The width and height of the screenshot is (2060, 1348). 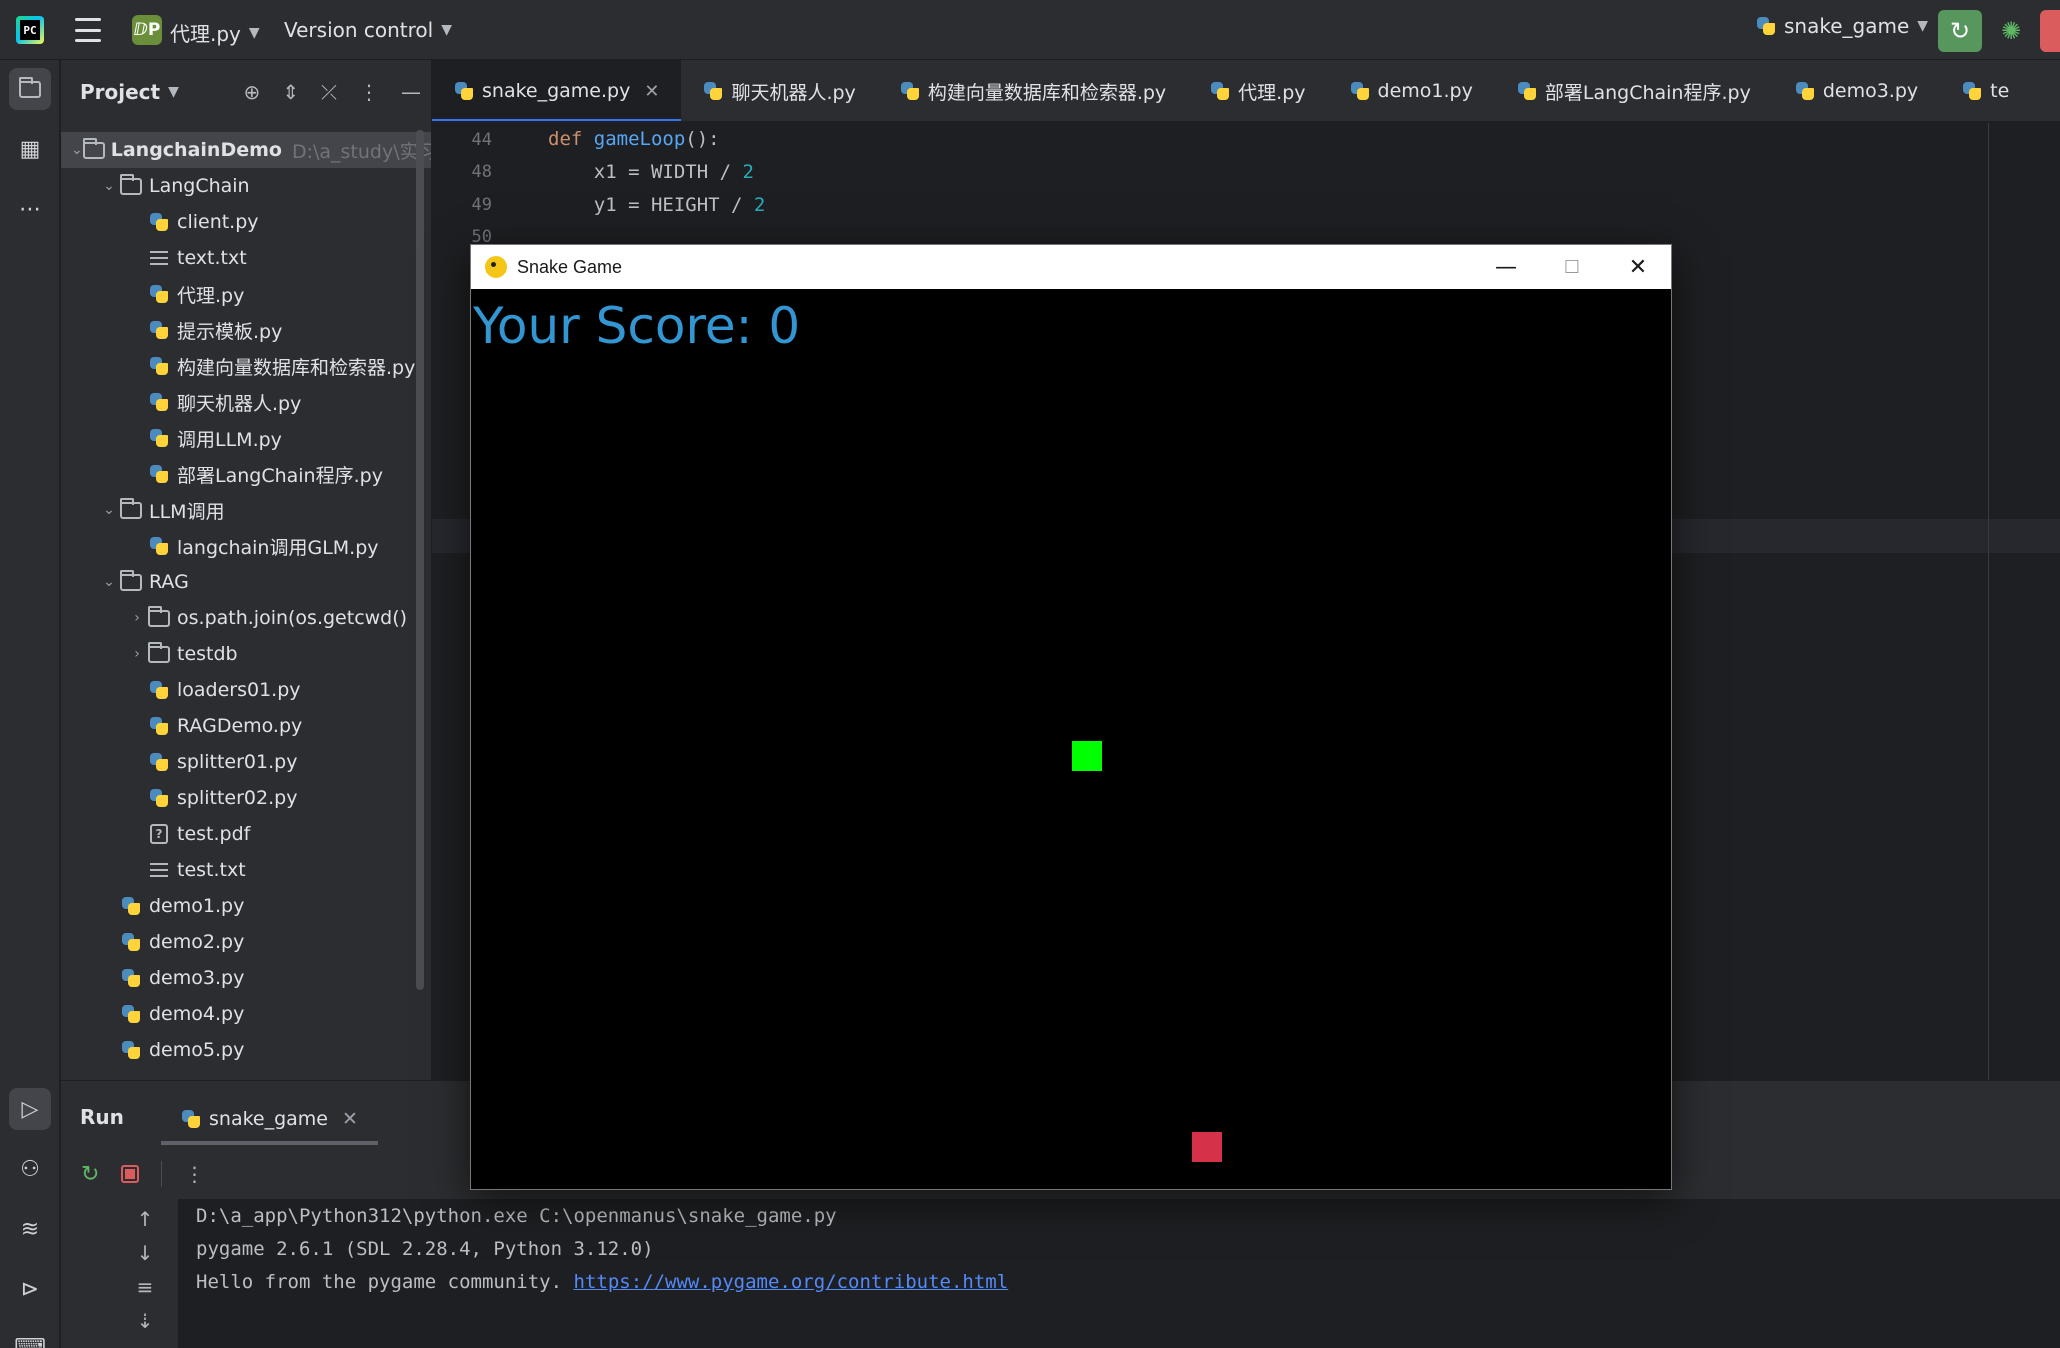 What do you see at coordinates (368, 30) in the screenshot?
I see `version-control-menu: Version control ▼` at bounding box center [368, 30].